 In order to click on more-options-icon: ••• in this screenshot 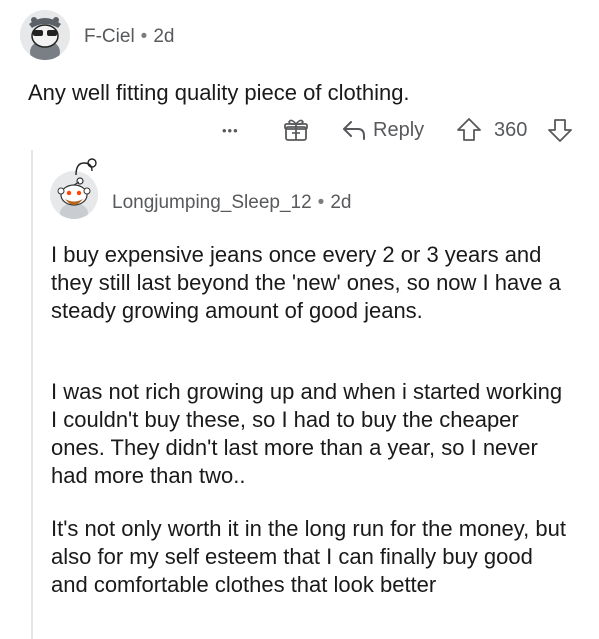, I will do `click(230, 130)`.